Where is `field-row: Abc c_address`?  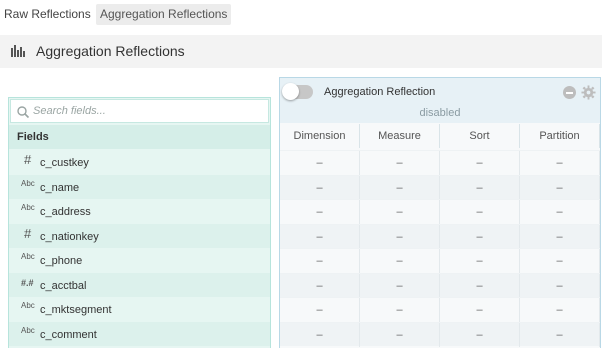
field-row: Abc c_address is located at coordinates (139, 211).